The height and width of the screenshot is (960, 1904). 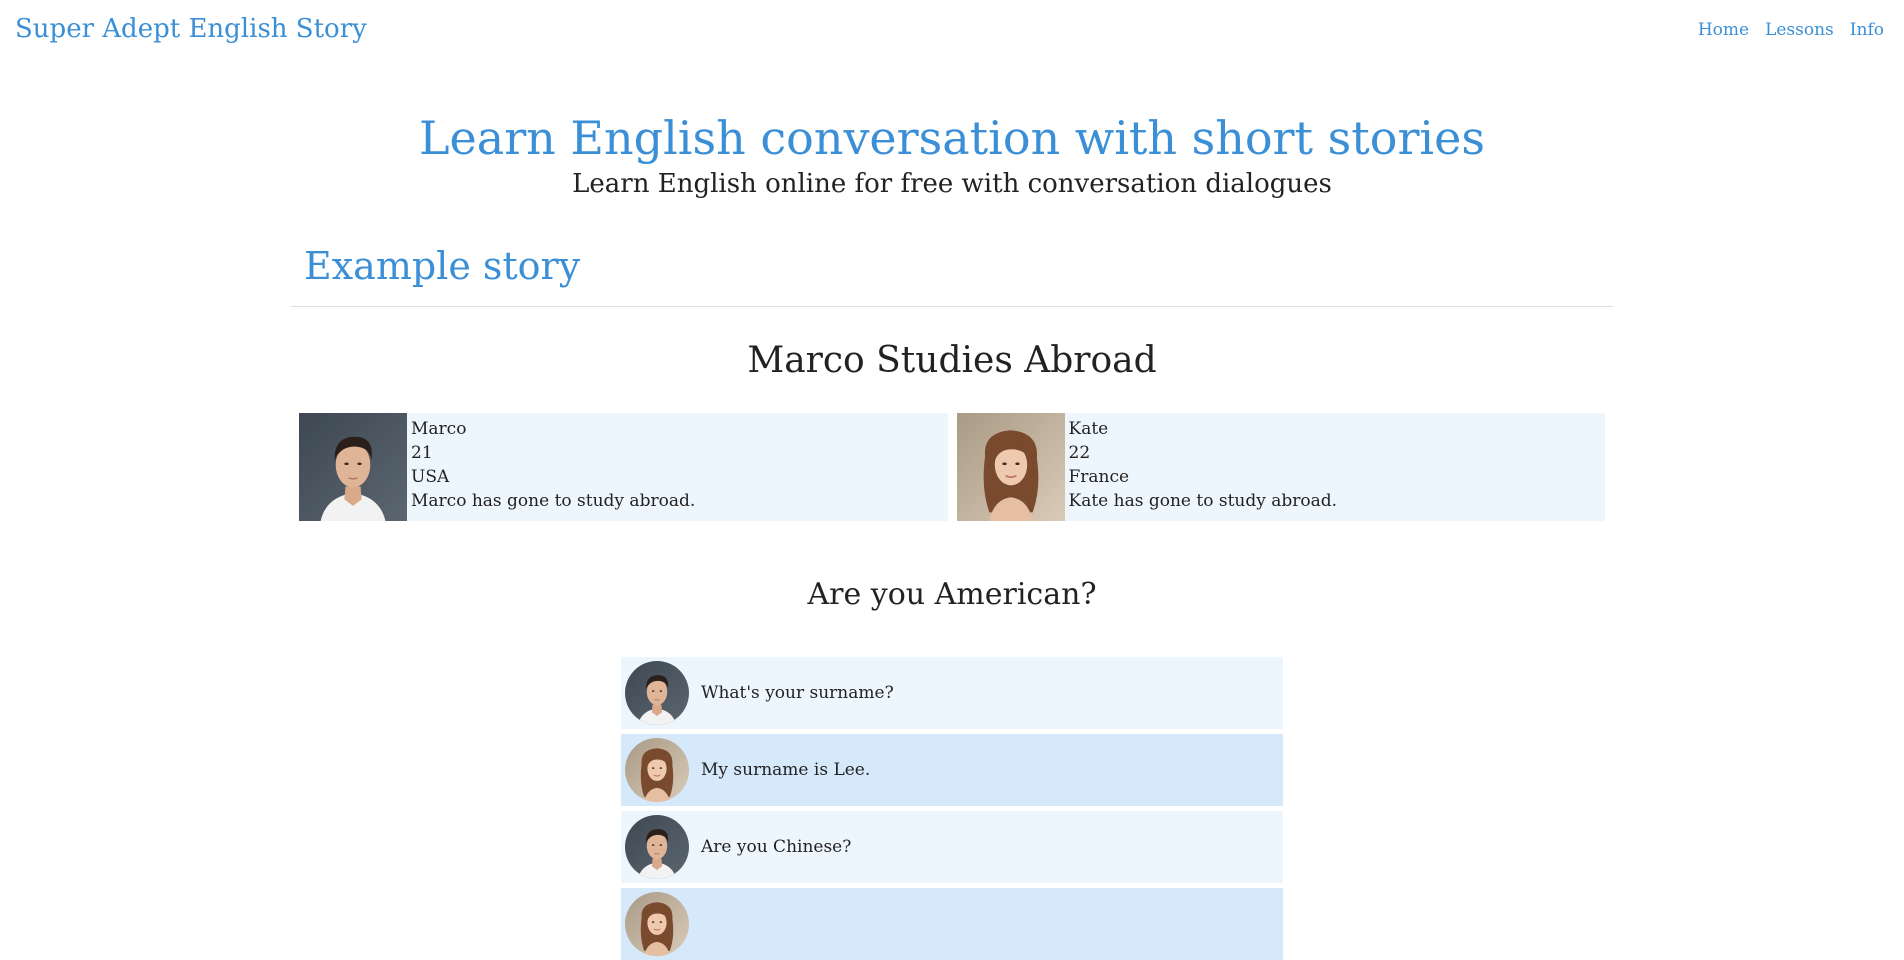 What do you see at coordinates (1203, 501) in the screenshot?
I see `character-bio: Kate has gone to study abroad.` at bounding box center [1203, 501].